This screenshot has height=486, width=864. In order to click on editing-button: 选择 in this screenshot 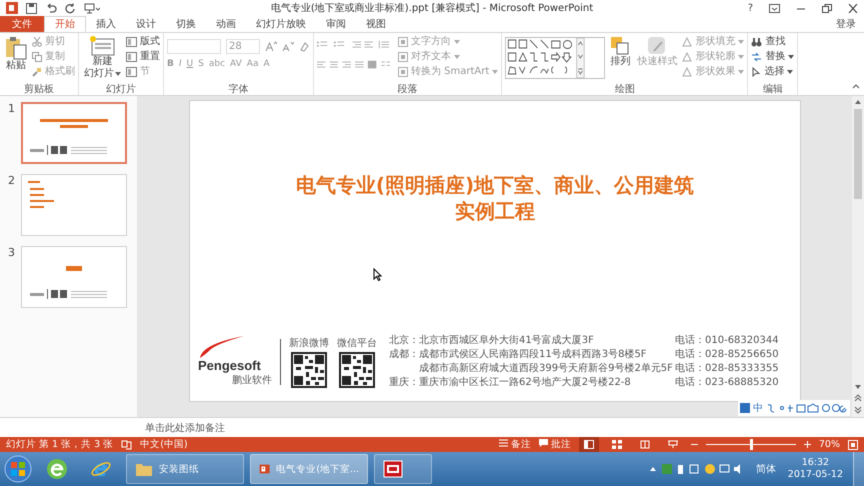, I will do `click(772, 71)`.